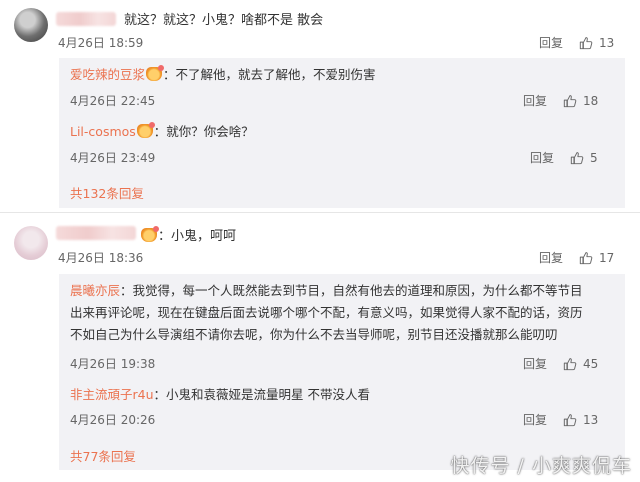 This screenshot has width=640, height=482. I want to click on divider, so click(320, 212).